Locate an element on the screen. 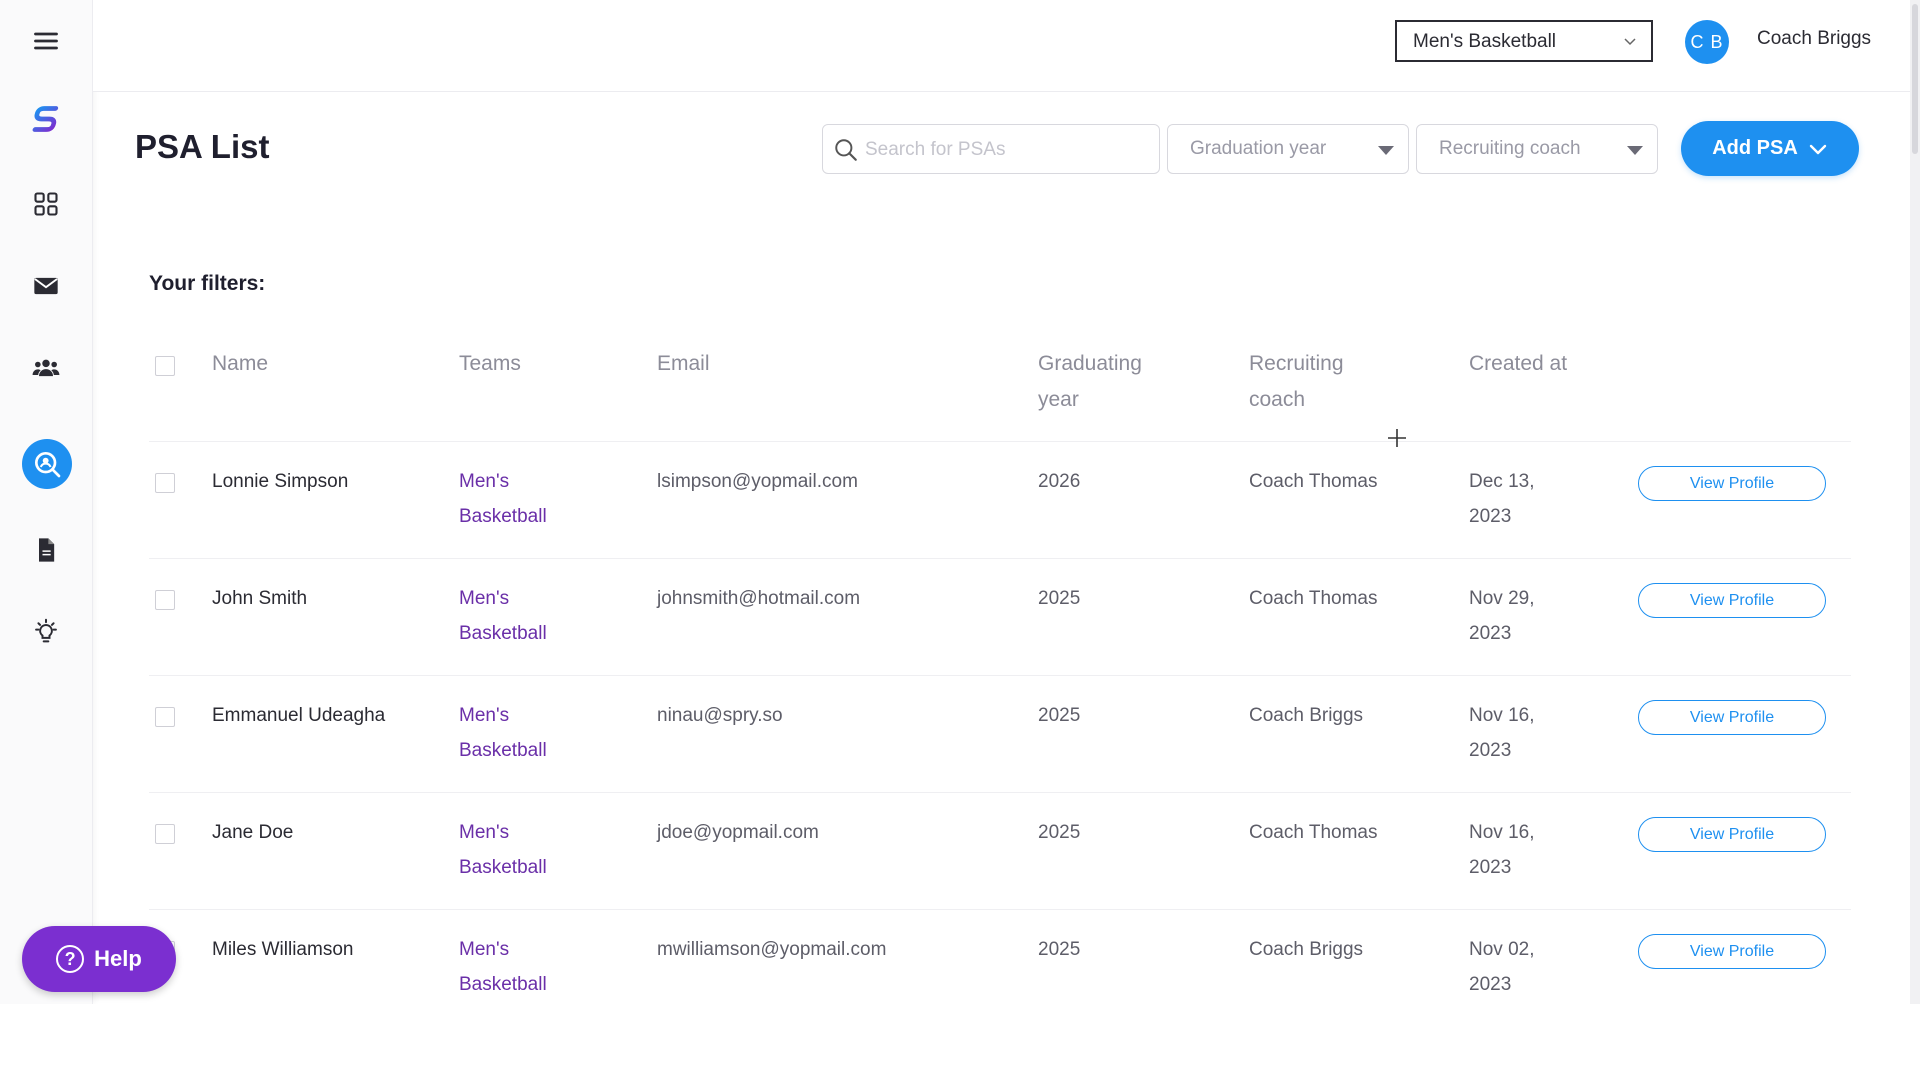 This screenshot has width=1920, height=1080. psa-created-at: Nov 02, 2023 is located at coordinates (1502, 967).